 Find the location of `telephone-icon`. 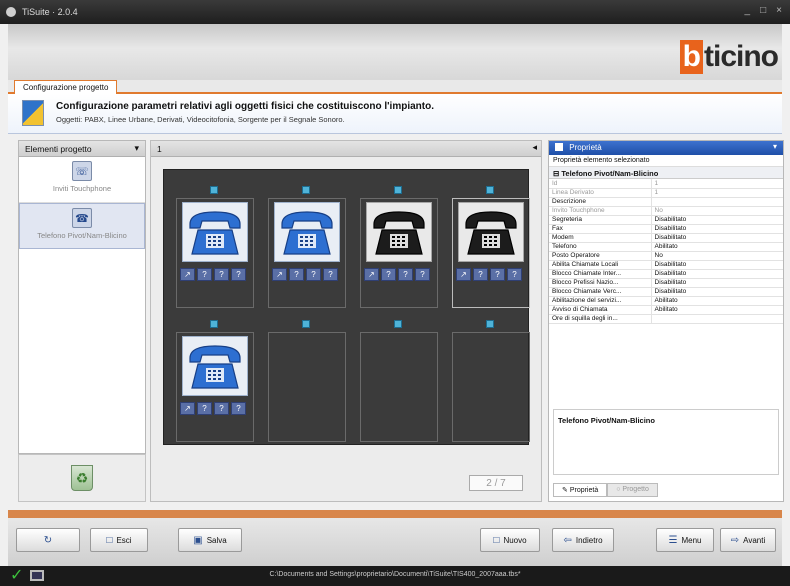

telephone-icon is located at coordinates (215, 366).